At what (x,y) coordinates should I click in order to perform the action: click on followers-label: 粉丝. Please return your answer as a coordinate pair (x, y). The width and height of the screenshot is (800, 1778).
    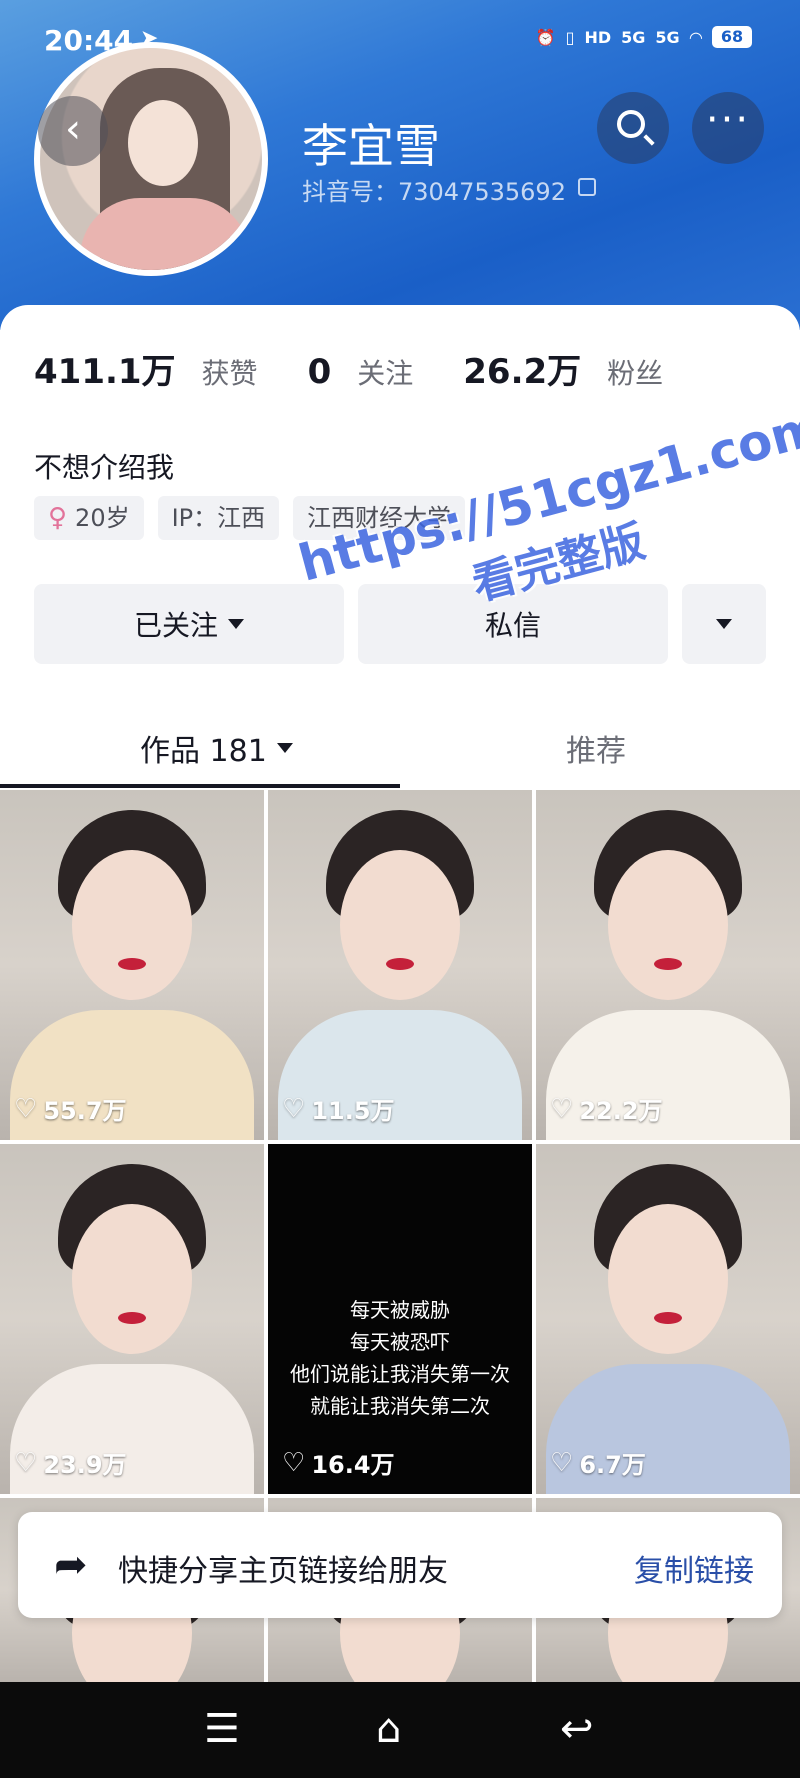
    Looking at the image, I should click on (635, 373).